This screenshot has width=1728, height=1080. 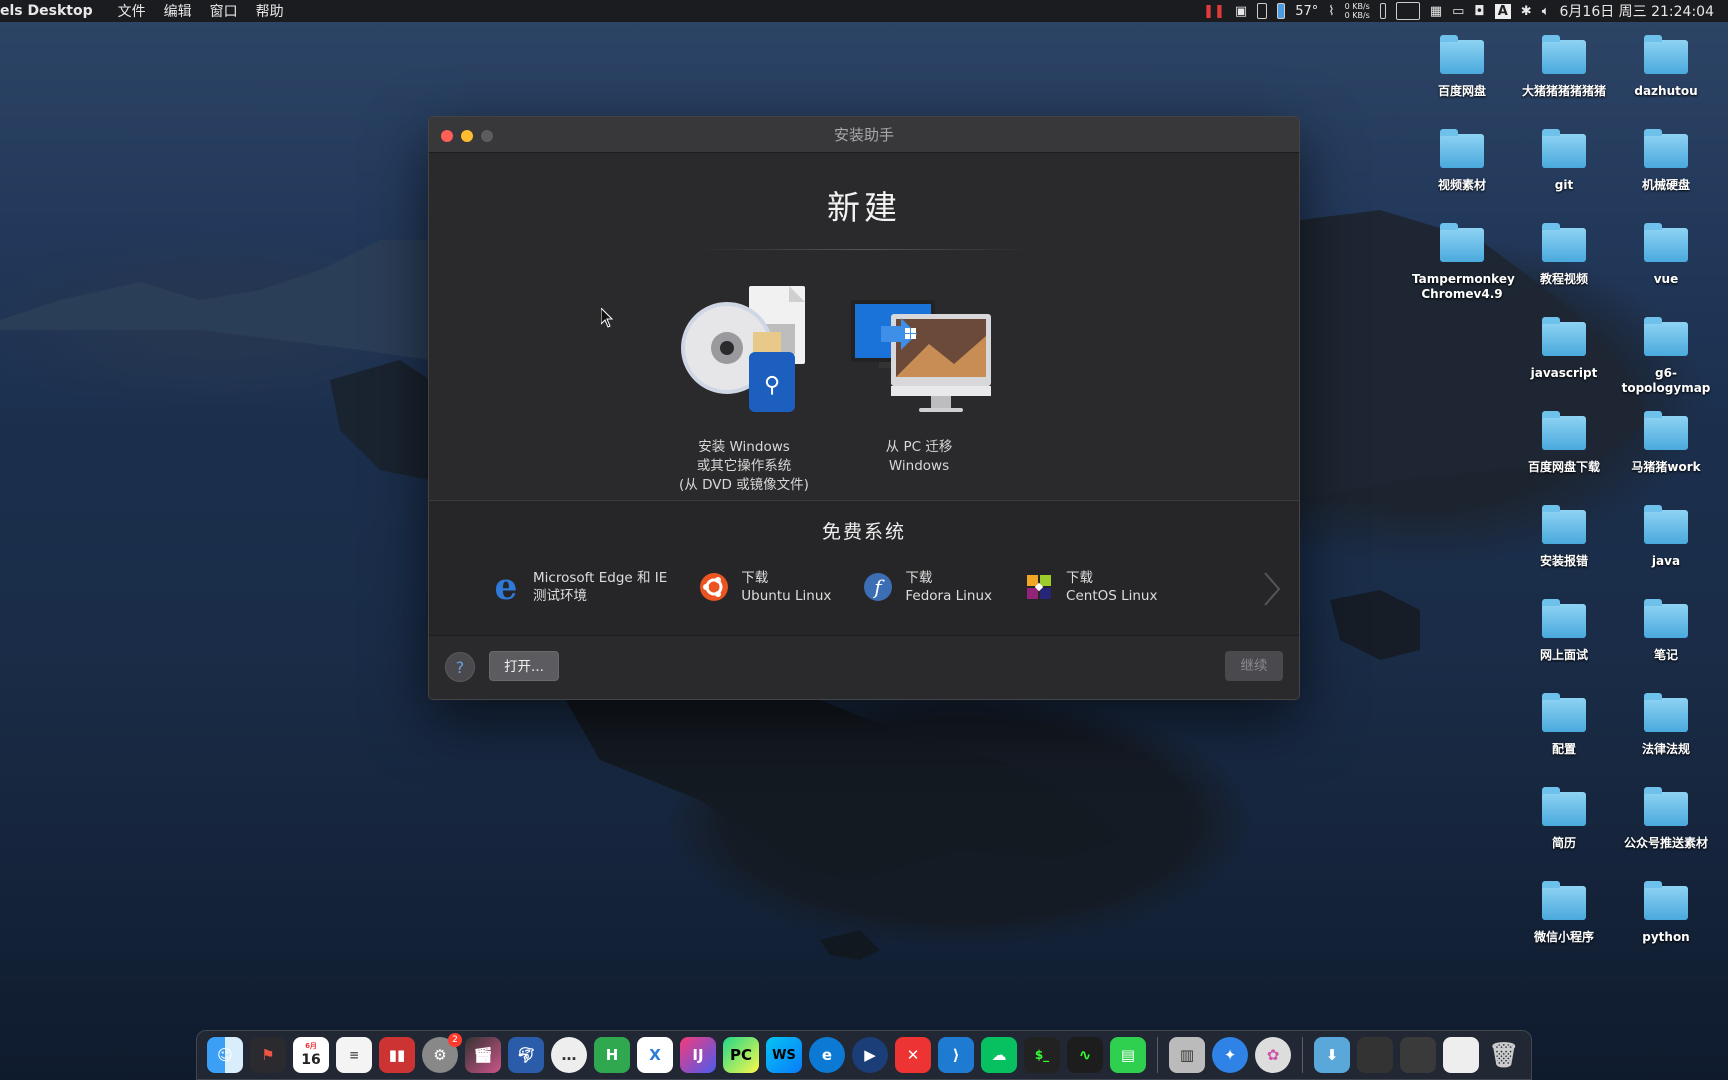 What do you see at coordinates (744, 447) in the screenshot?
I see `install-windows-line1: 安装 Windows` at bounding box center [744, 447].